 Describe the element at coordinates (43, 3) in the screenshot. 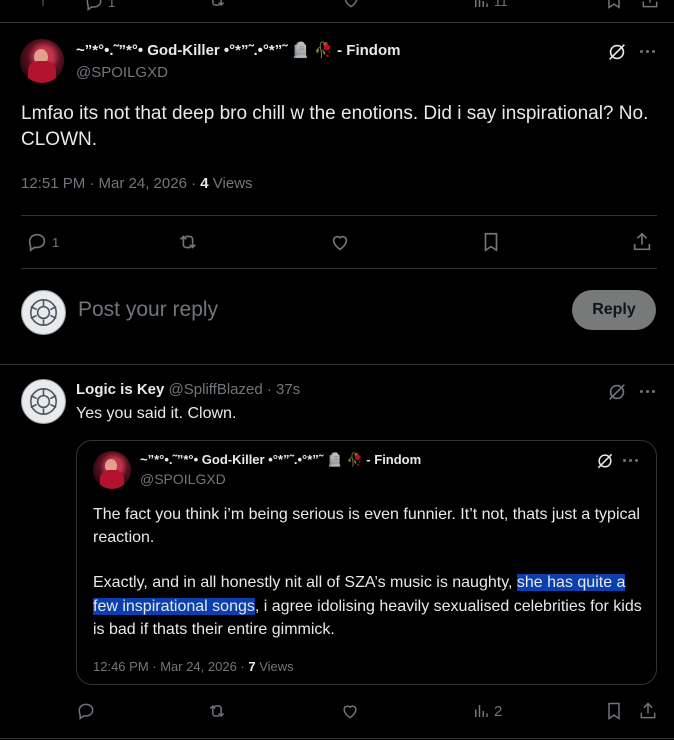

I see `thread-line` at that location.